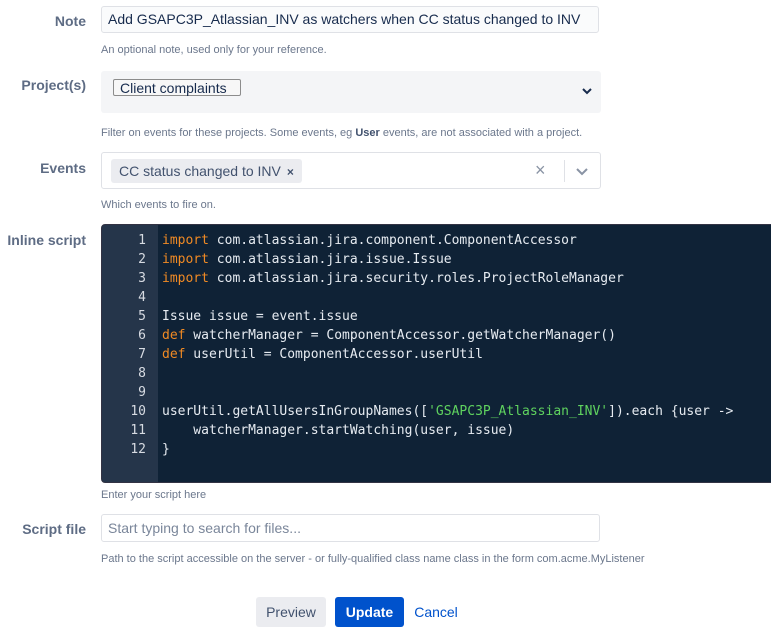  What do you see at coordinates (142, 392) in the screenshot?
I see `line-number: 9` at bounding box center [142, 392].